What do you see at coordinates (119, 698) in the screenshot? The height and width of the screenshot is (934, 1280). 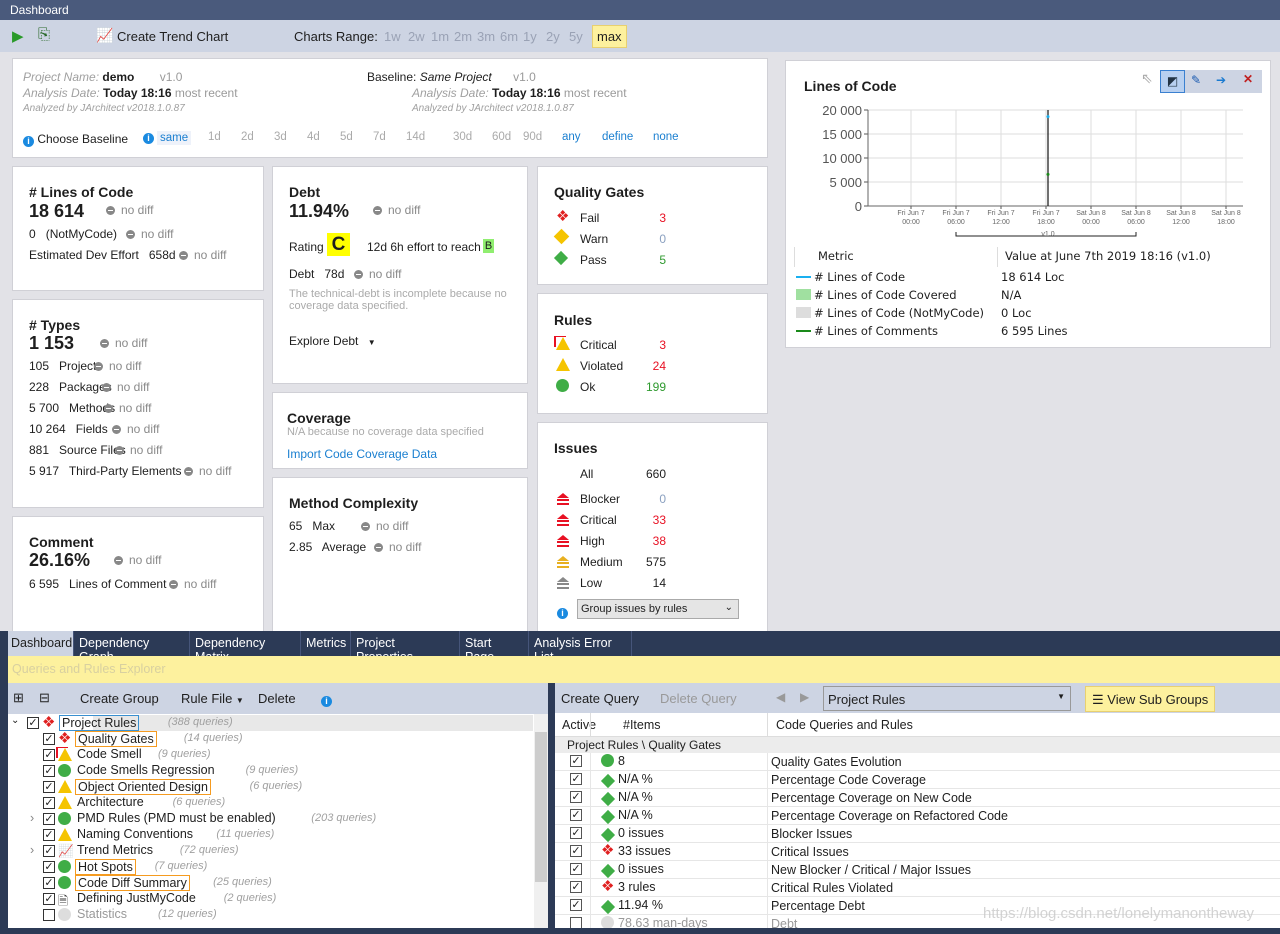 I see `create-group-button: Create Group` at bounding box center [119, 698].